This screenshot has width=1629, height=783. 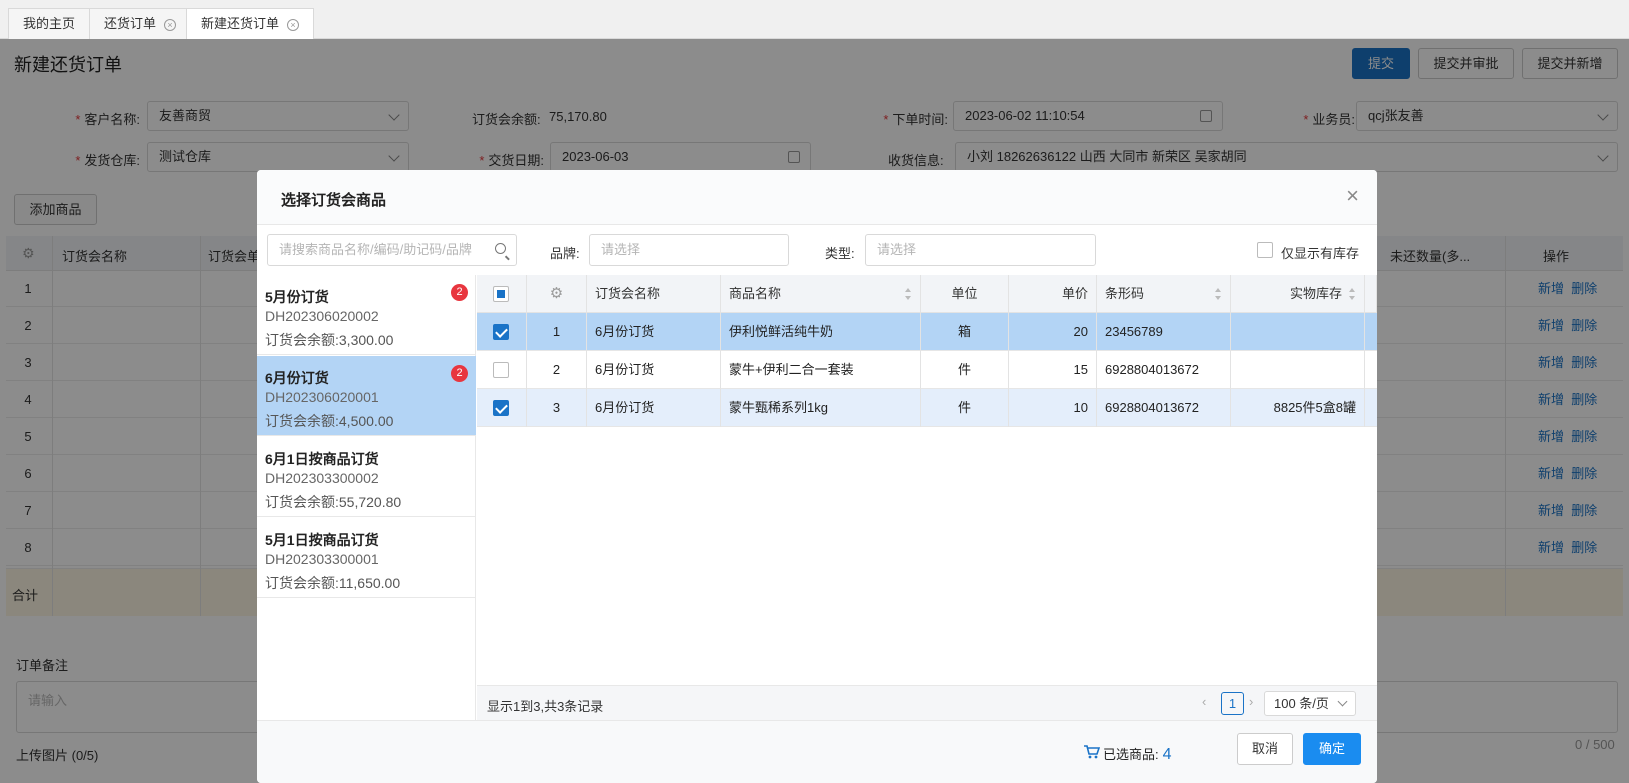 I want to click on row-index: 1, so click(x=557, y=332).